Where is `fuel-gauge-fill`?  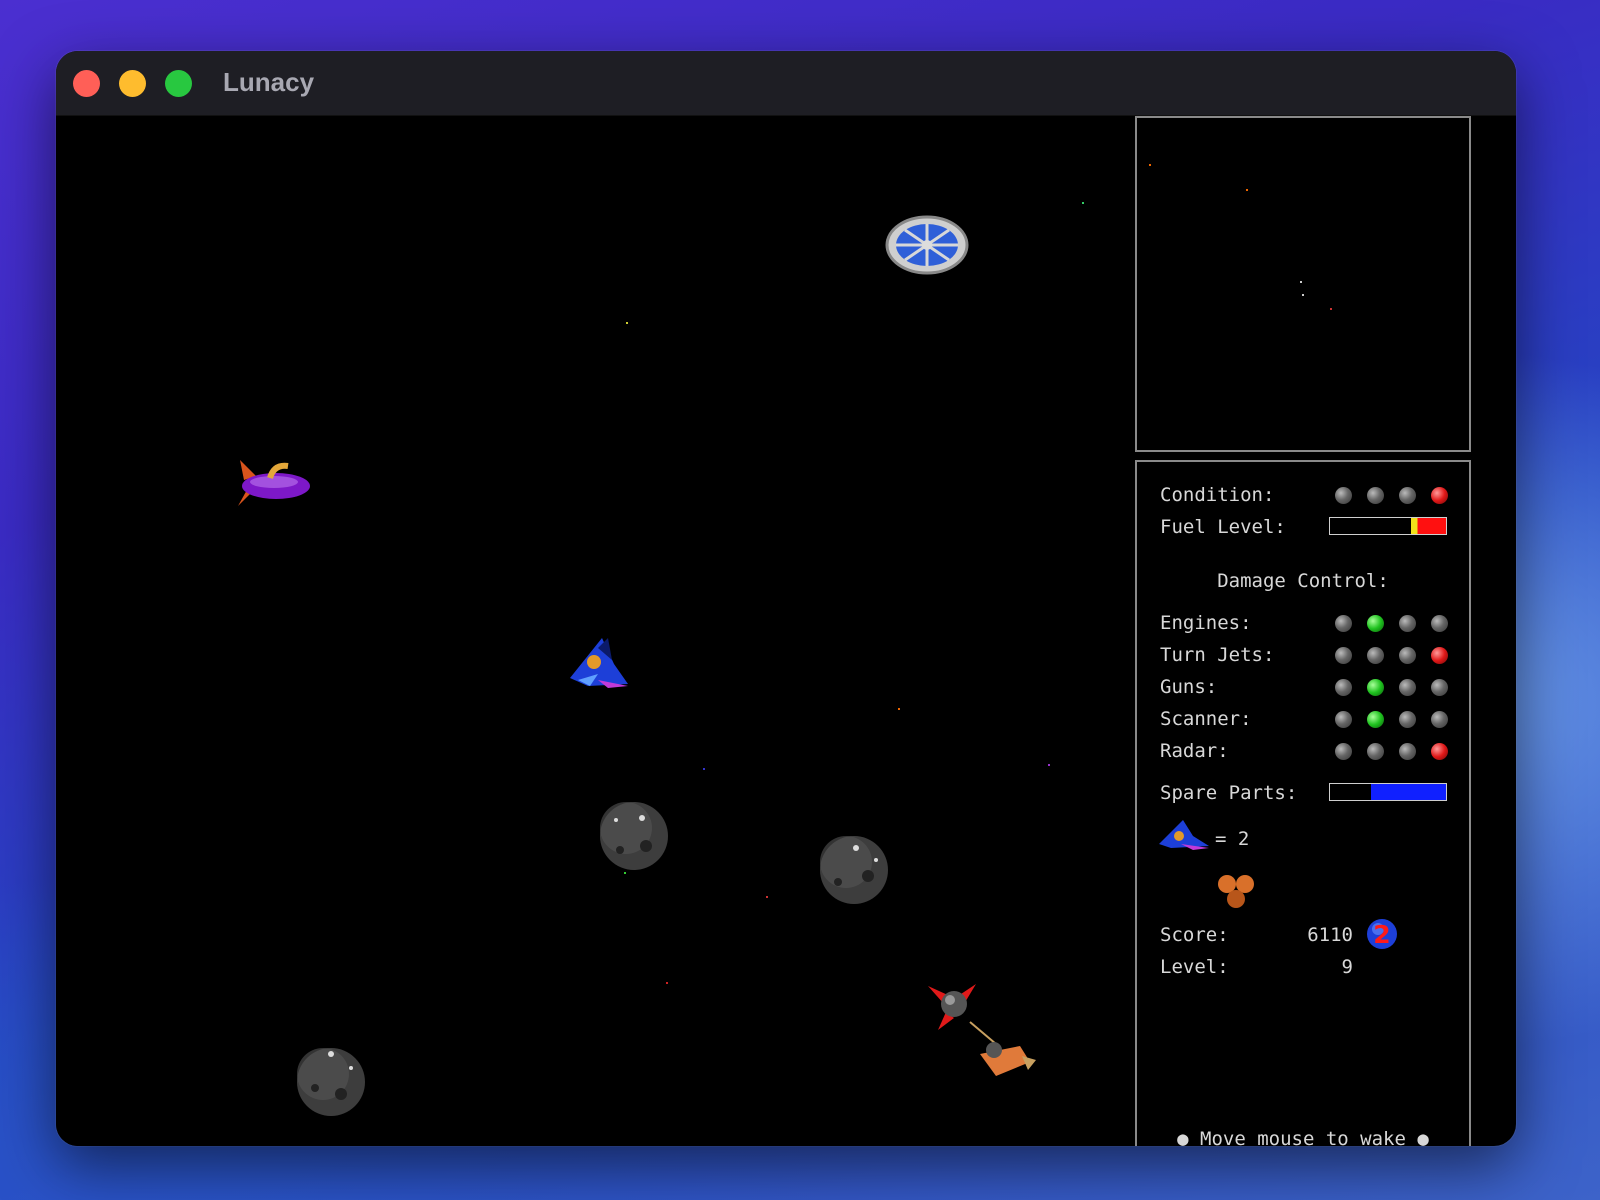 fuel-gauge-fill is located at coordinates (1428, 526).